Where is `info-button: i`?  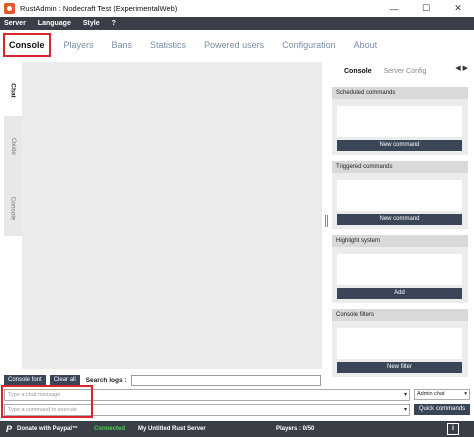 info-button: i is located at coordinates (453, 429).